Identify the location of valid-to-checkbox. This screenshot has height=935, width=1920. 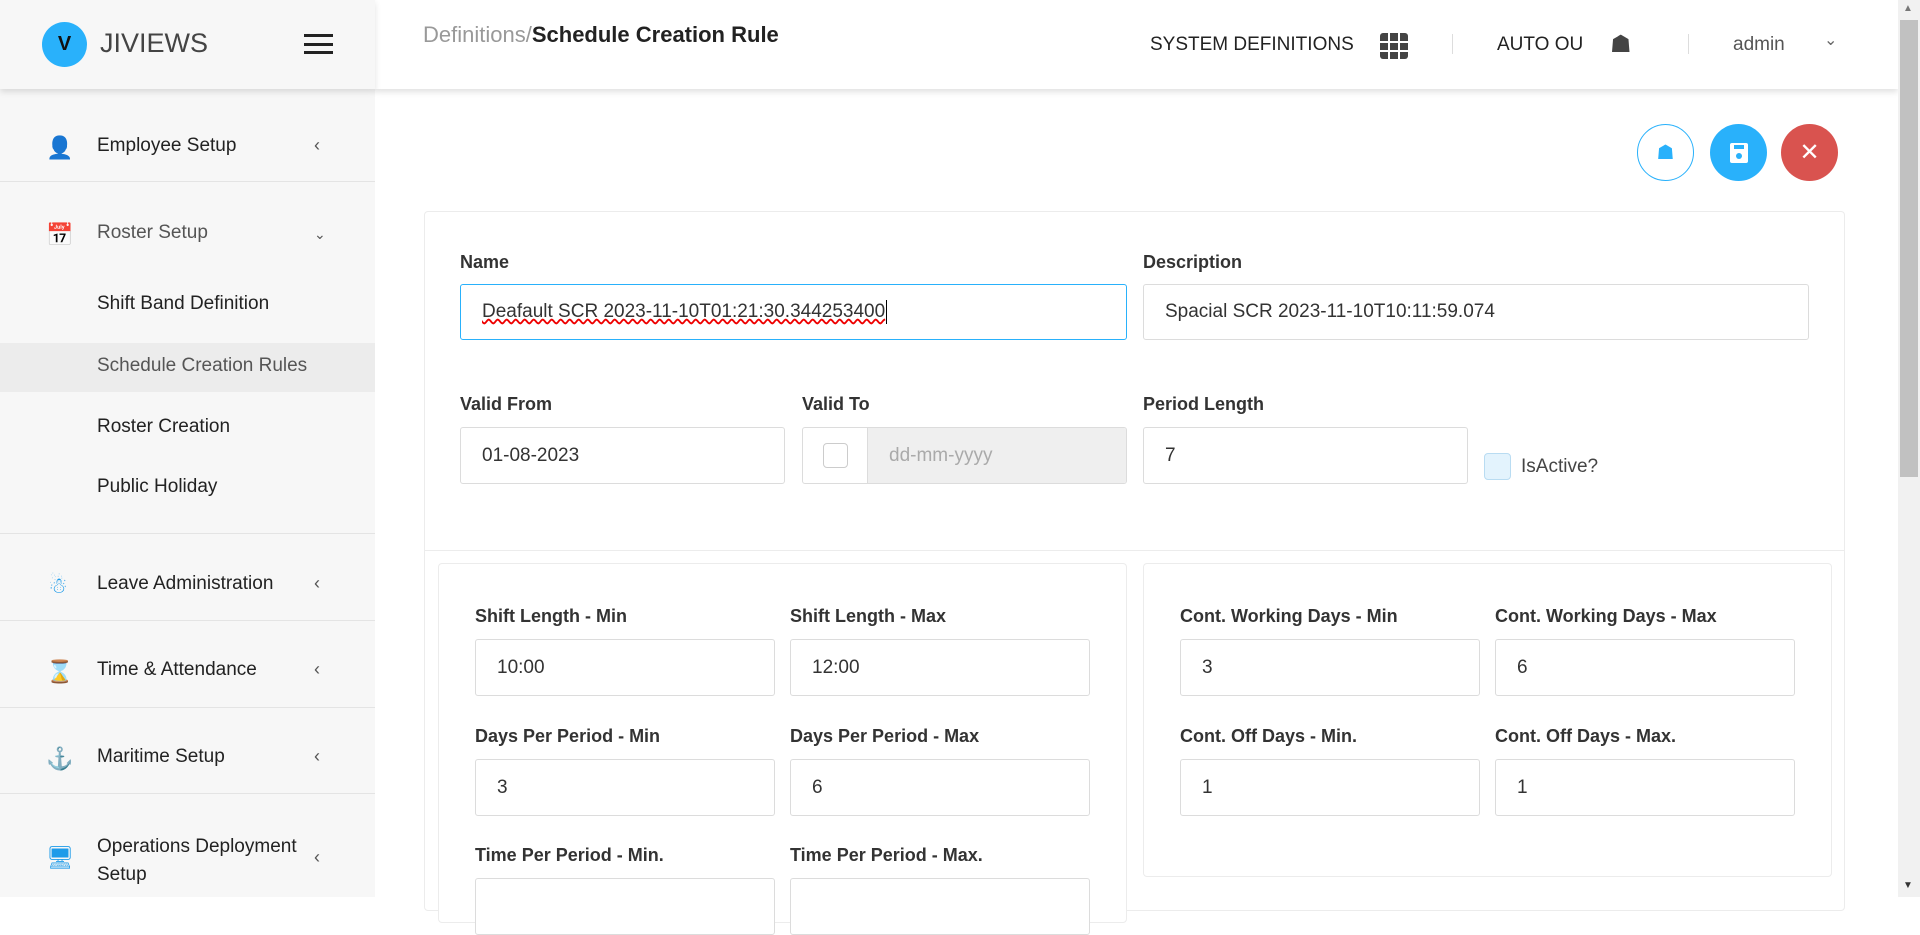
(835, 455).